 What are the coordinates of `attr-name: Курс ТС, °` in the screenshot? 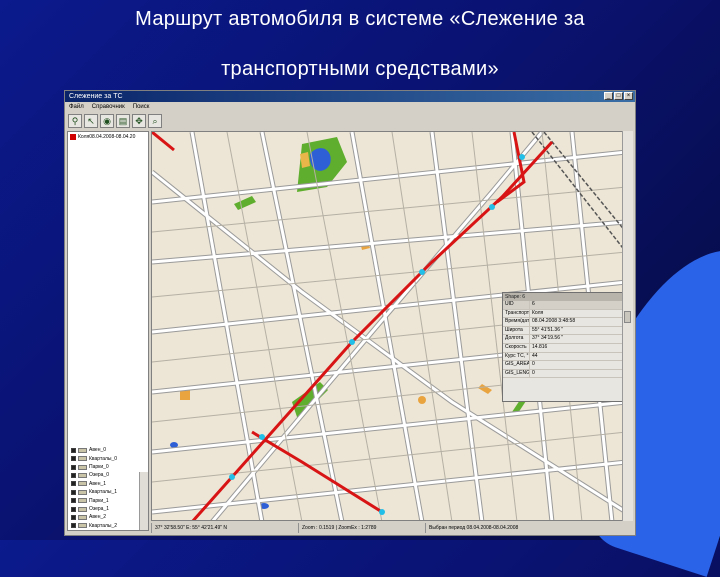 It's located at (517, 356).